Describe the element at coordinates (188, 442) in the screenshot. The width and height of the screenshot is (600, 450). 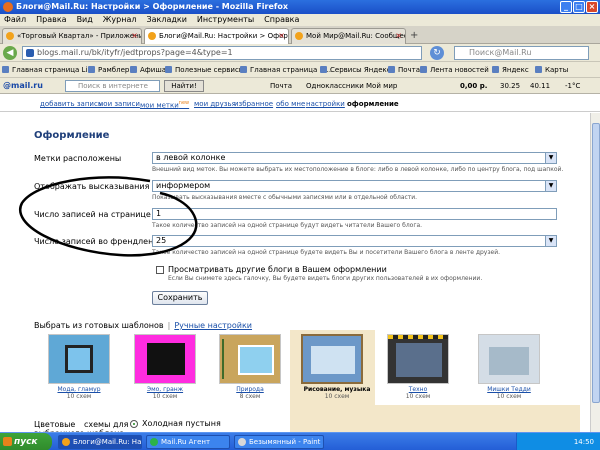
I see `task-mailru-agent: Mail.Ru Агент` at that location.